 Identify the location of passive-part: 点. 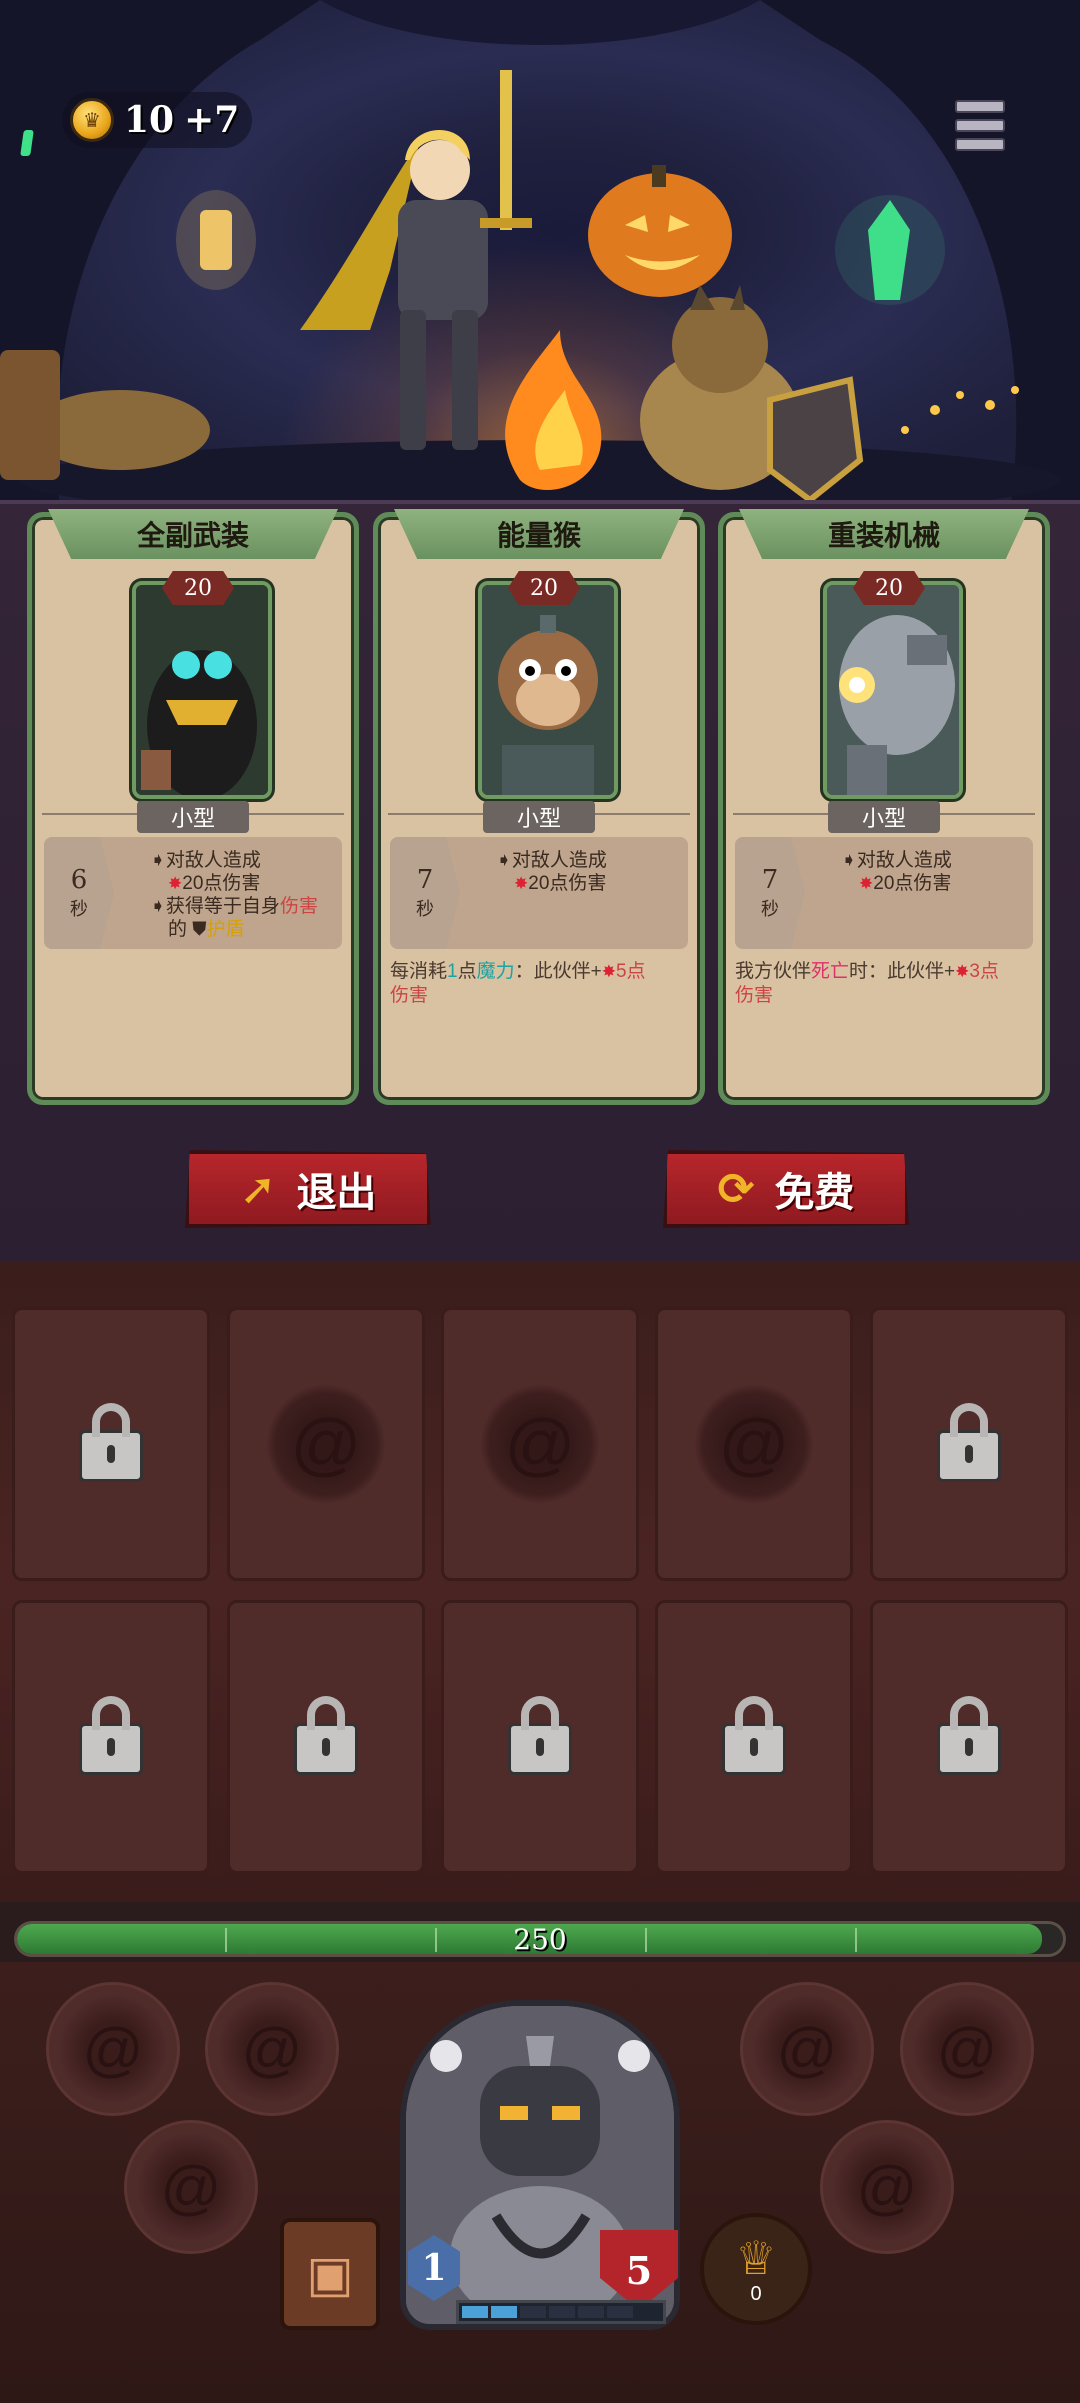
(467, 971).